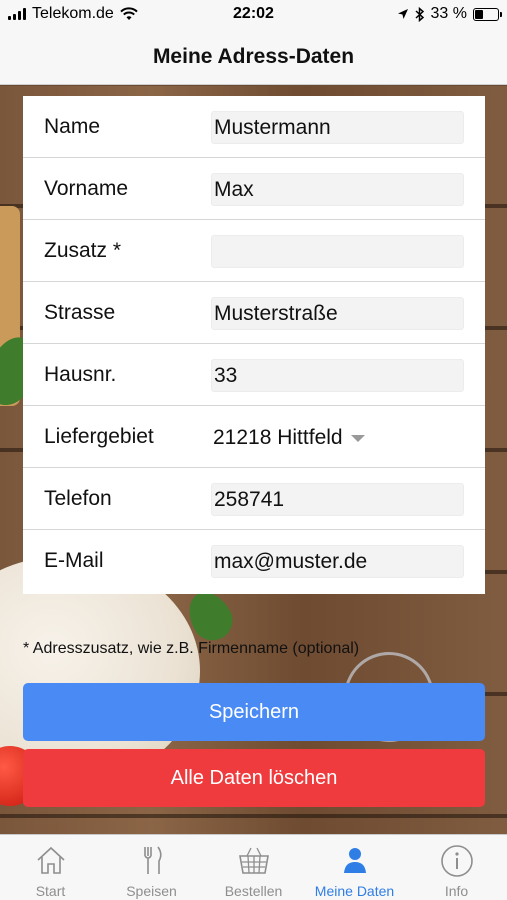 This screenshot has height=900, width=507. I want to click on tab-speisen-label: Speisen, so click(151, 891).